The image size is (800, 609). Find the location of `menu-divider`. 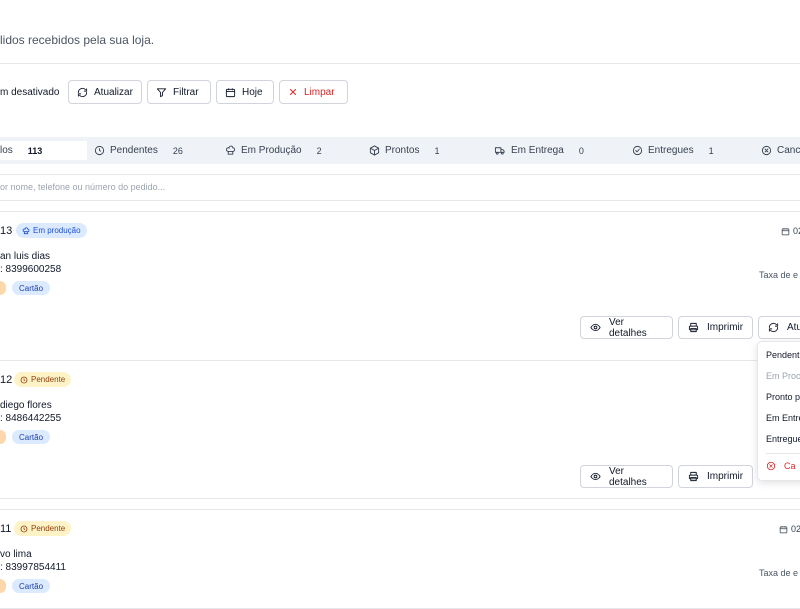

menu-divider is located at coordinates (783, 453).